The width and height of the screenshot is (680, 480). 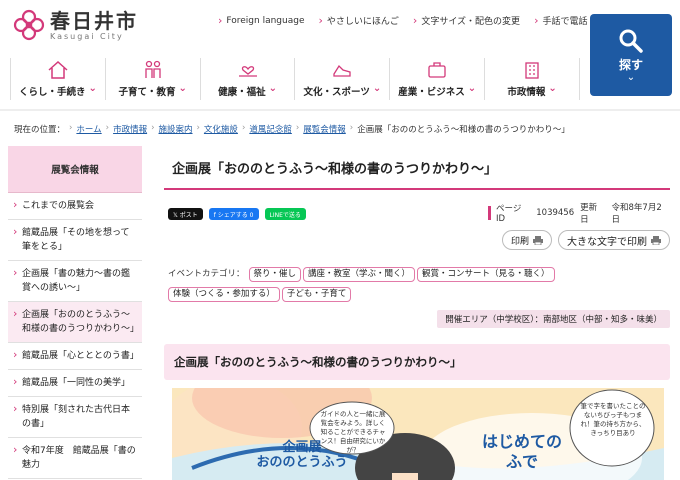 What do you see at coordinates (636, 214) in the screenshot?
I see `updated-date: 令和8年7月2日` at bounding box center [636, 214].